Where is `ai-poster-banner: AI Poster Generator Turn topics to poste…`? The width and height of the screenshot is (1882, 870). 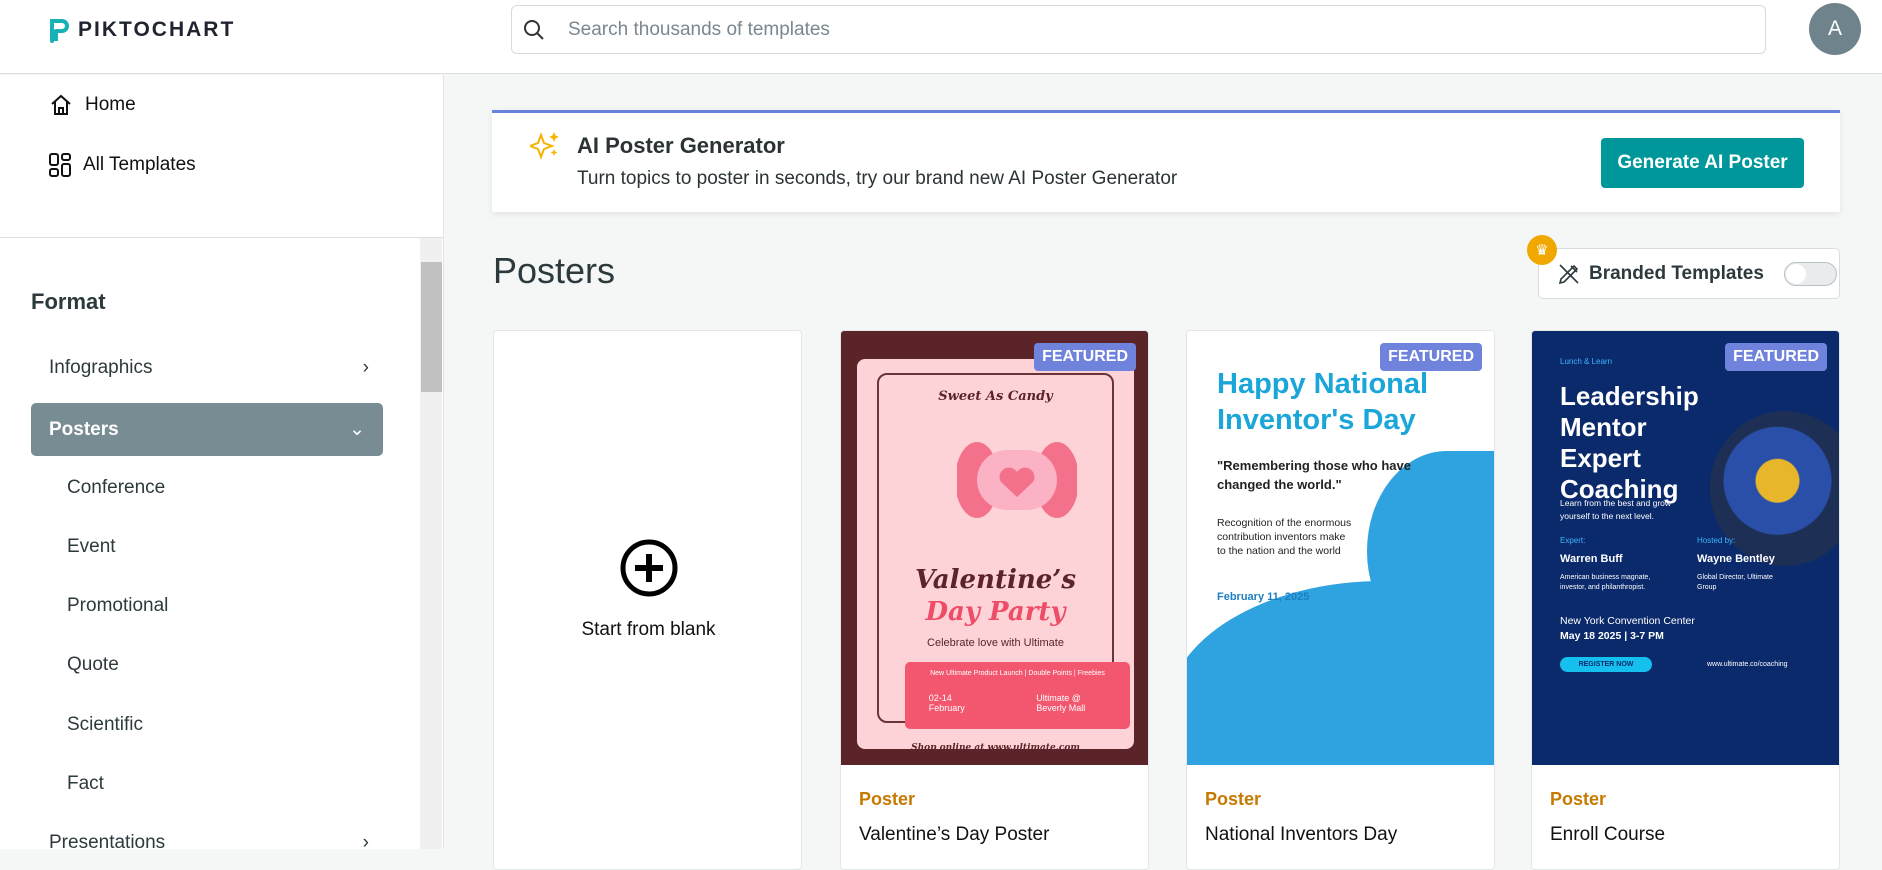
ai-poster-banner: AI Poster Generator Turn topics to poste… is located at coordinates (1166, 161).